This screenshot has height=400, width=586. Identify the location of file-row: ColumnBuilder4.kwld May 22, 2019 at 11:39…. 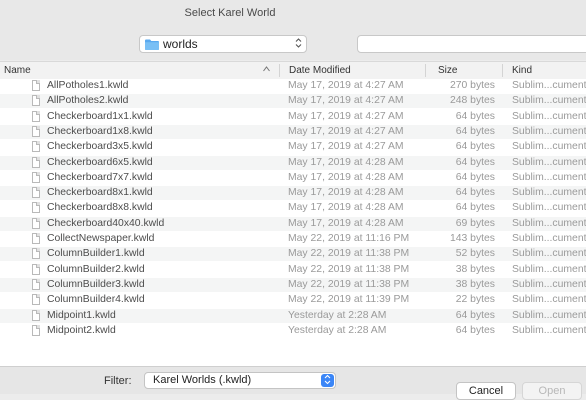
(293, 300).